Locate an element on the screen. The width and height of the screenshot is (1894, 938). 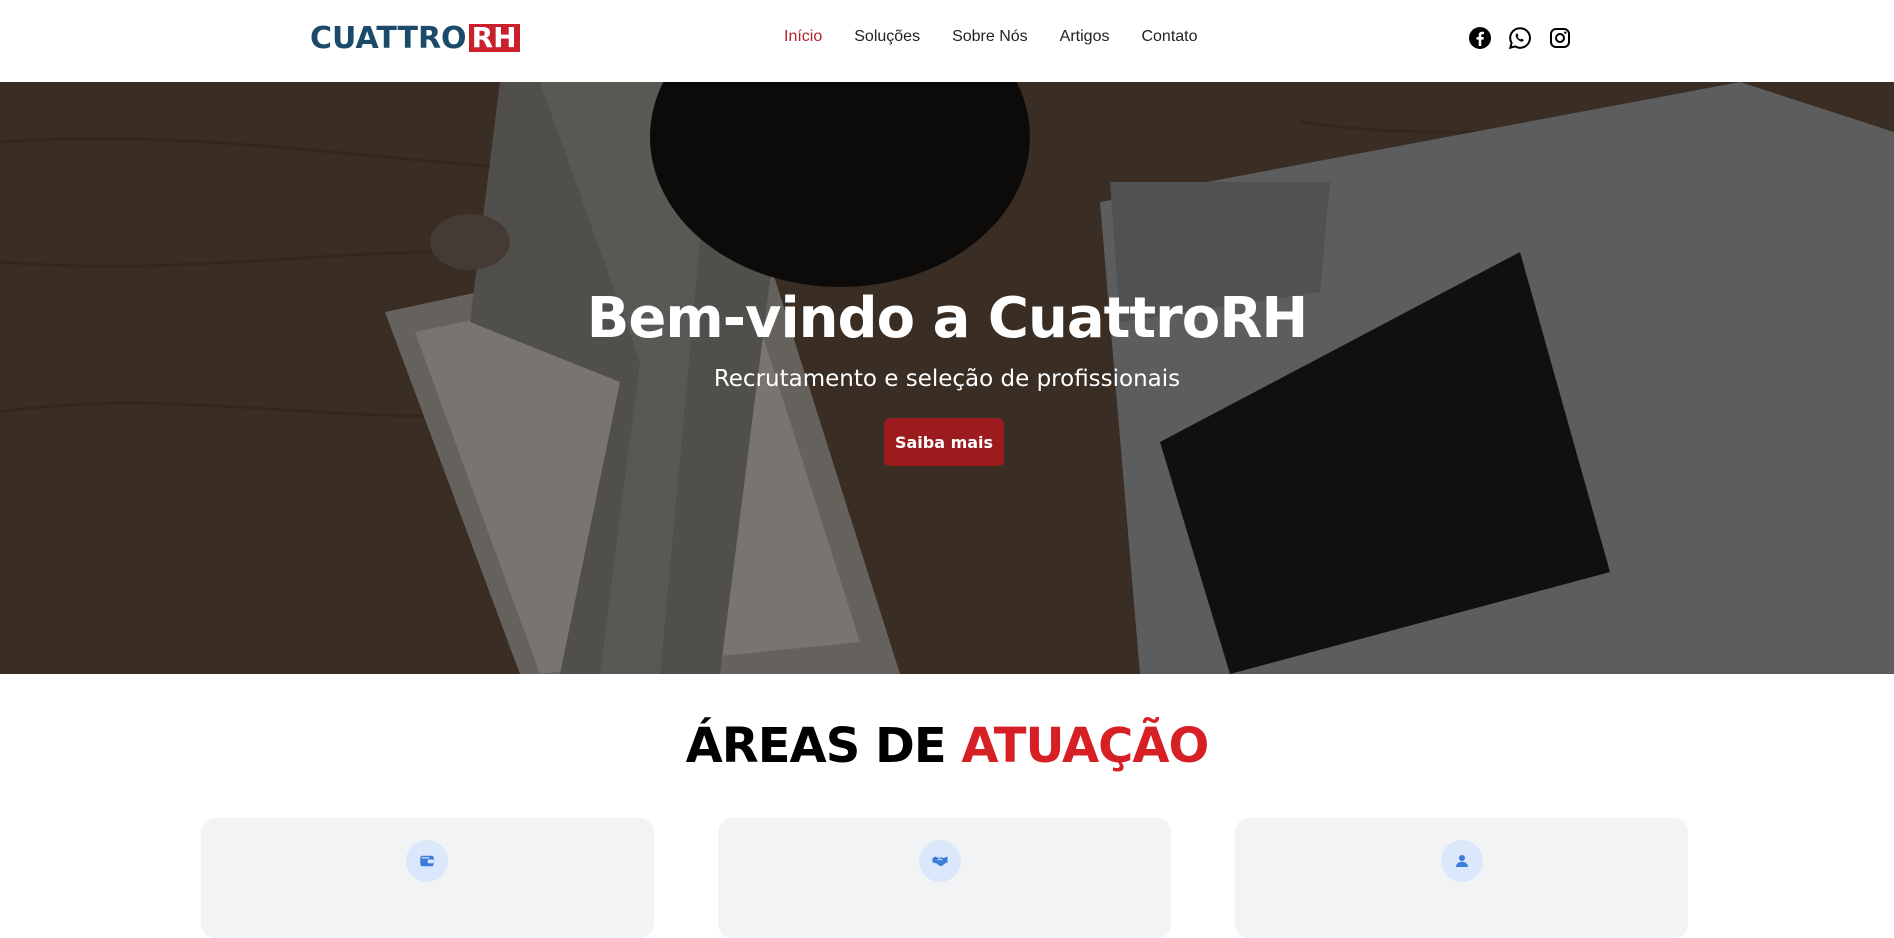
nav-item-inicio: Início is located at coordinates (803, 37).